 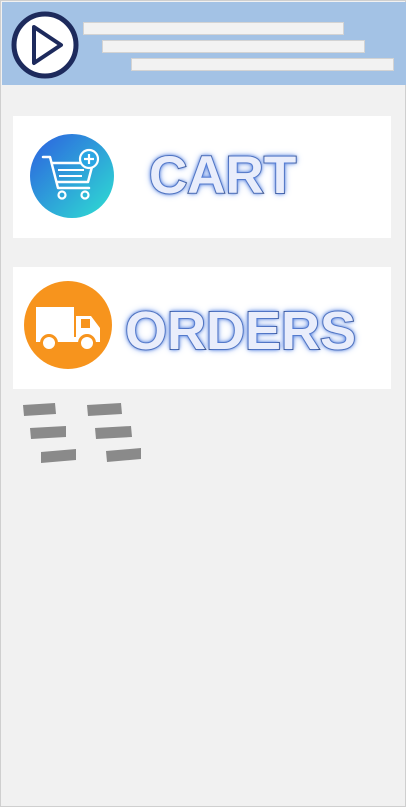 I want to click on cart-plus-icon, so click(x=72, y=176).